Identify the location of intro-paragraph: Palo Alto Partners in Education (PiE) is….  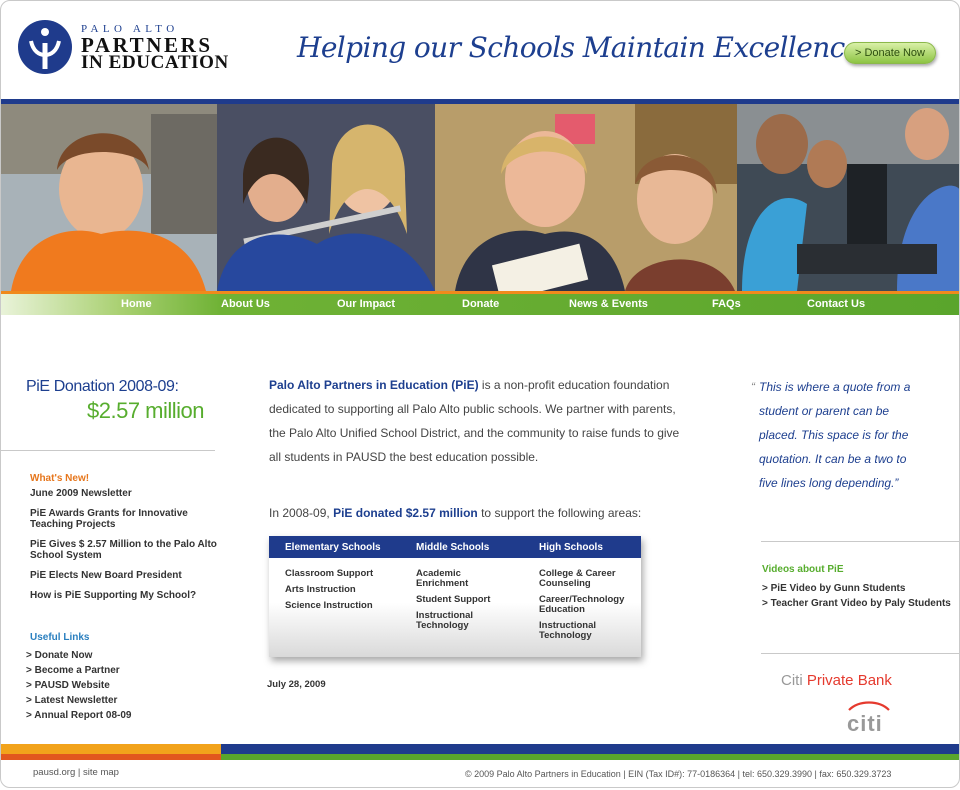
(479, 421).